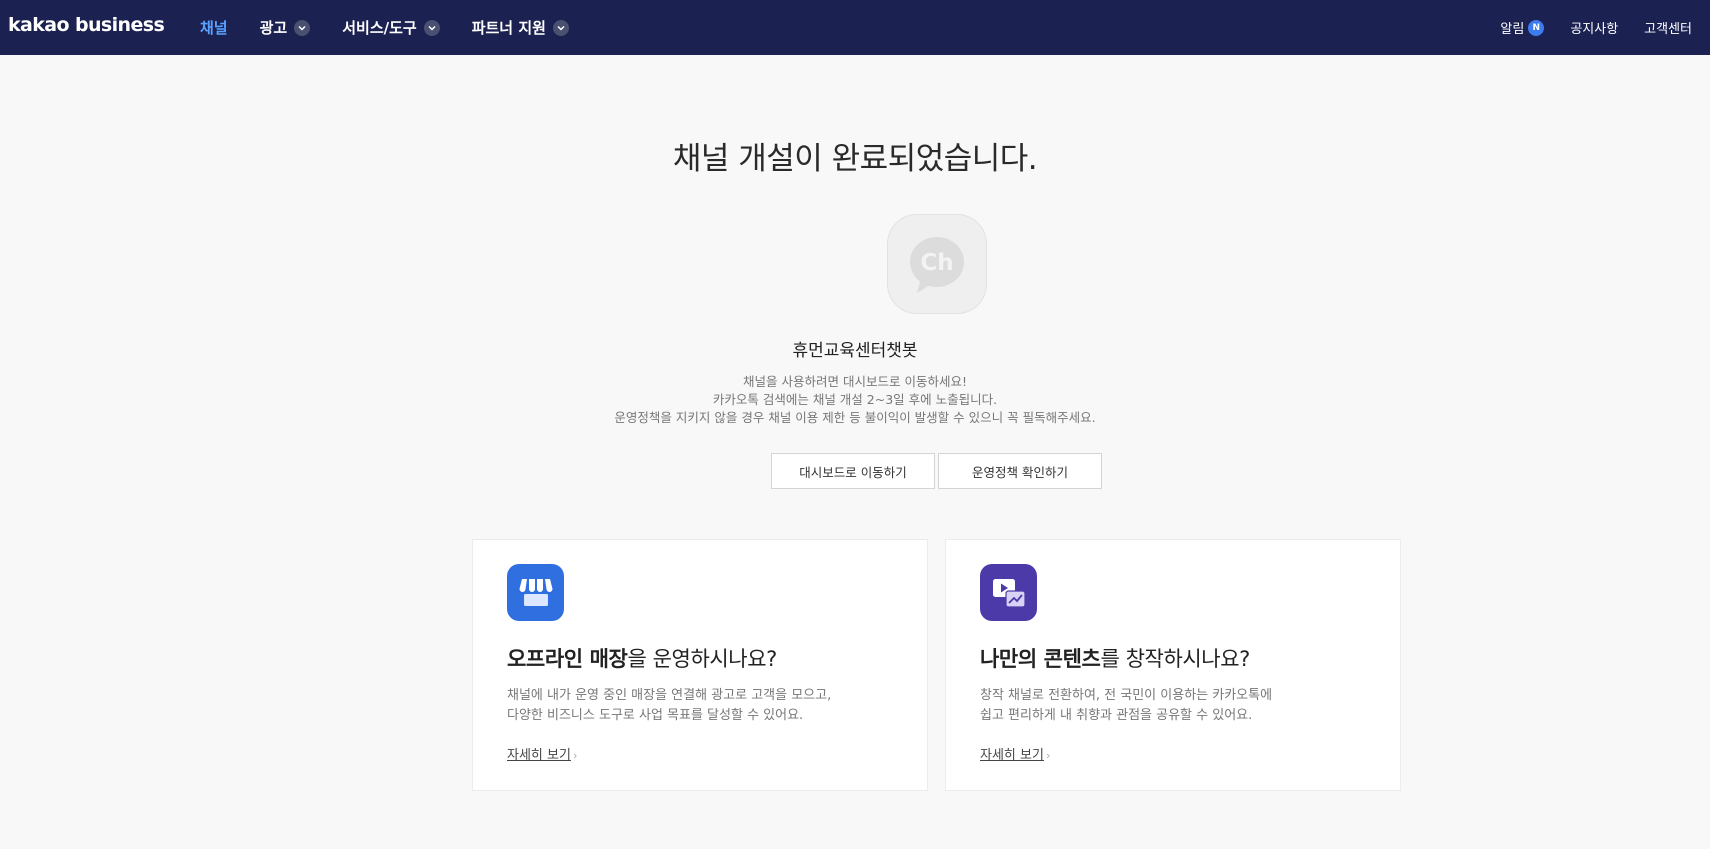 This screenshot has height=849, width=1710. I want to click on main-nav: 채널 광고 서비스/도구 파트너 지원, so click(400, 27).